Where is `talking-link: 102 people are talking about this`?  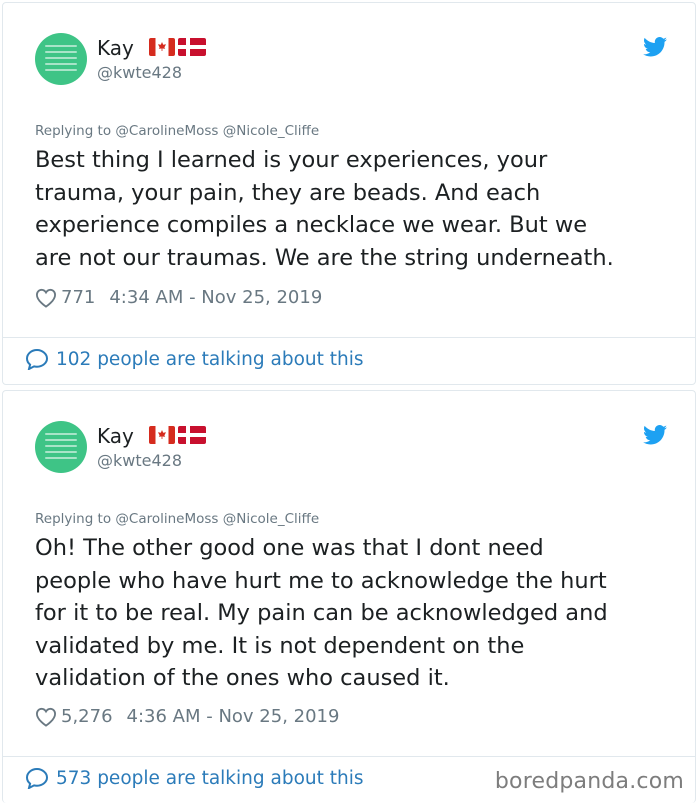 talking-link: 102 people are talking about this is located at coordinates (194, 359).